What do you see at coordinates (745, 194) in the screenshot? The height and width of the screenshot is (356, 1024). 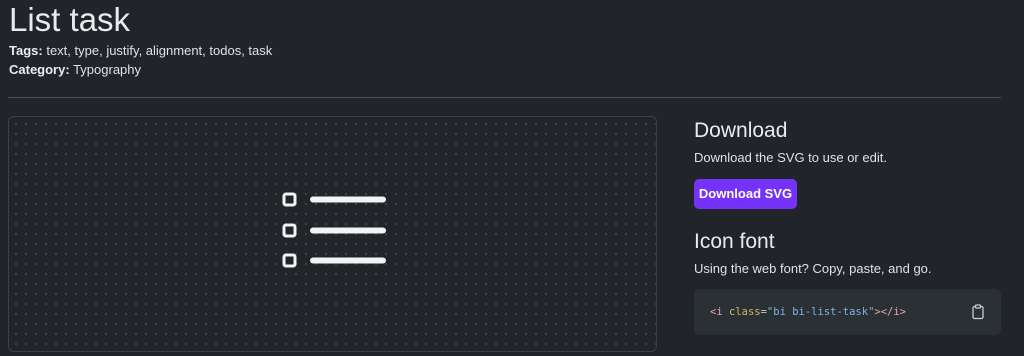 I see `download-svg-button: Download SVG` at bounding box center [745, 194].